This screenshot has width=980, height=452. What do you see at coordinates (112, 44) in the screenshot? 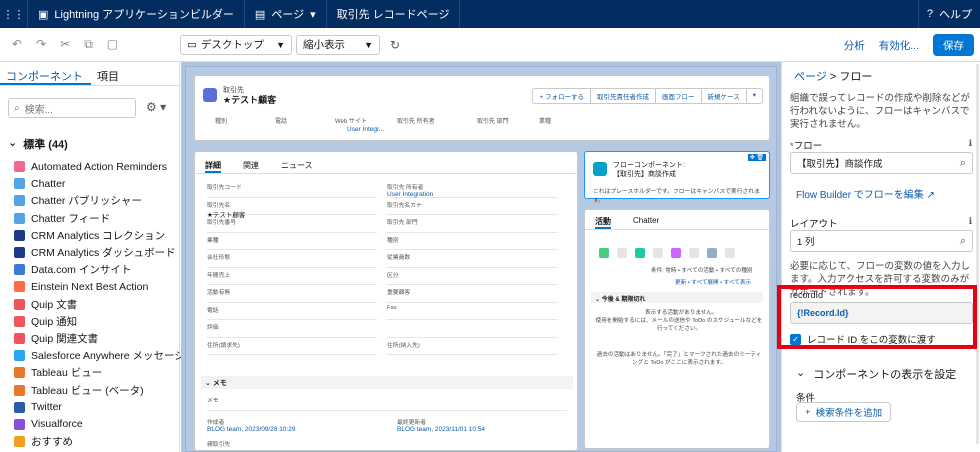
I see `paste-icon: ▢` at bounding box center [112, 44].